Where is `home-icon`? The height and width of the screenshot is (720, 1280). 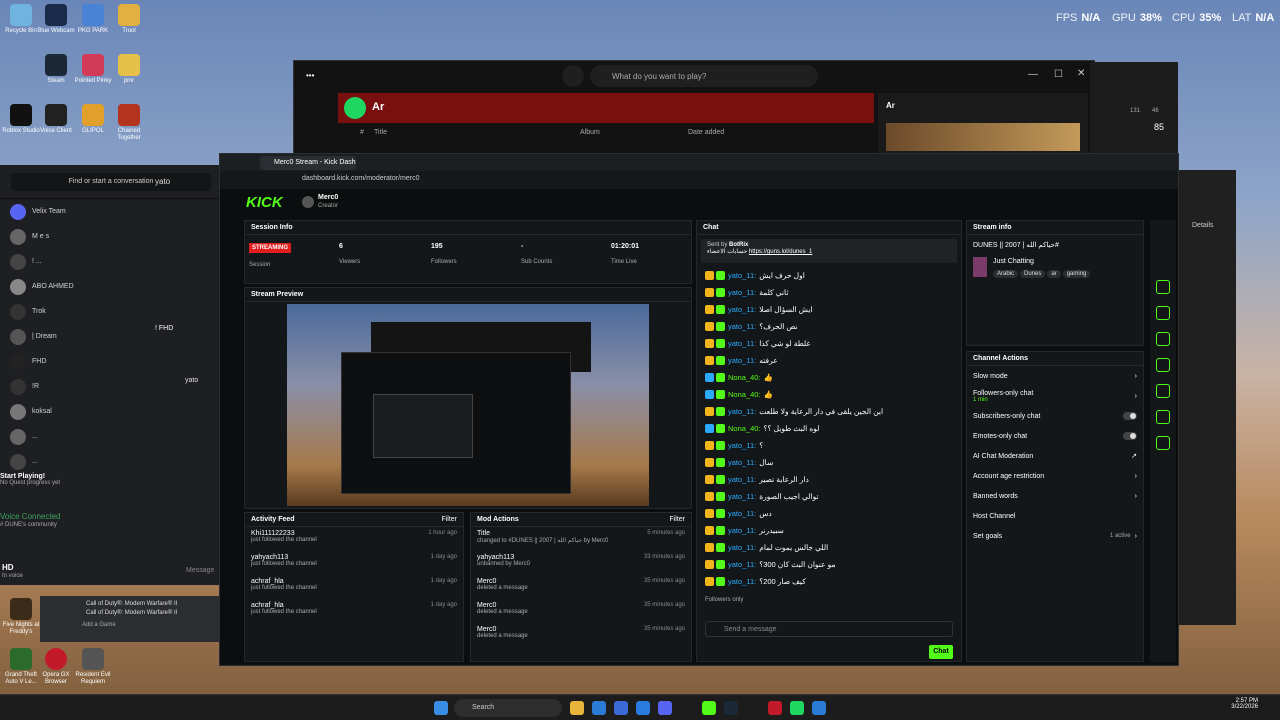 home-icon is located at coordinates (573, 76).